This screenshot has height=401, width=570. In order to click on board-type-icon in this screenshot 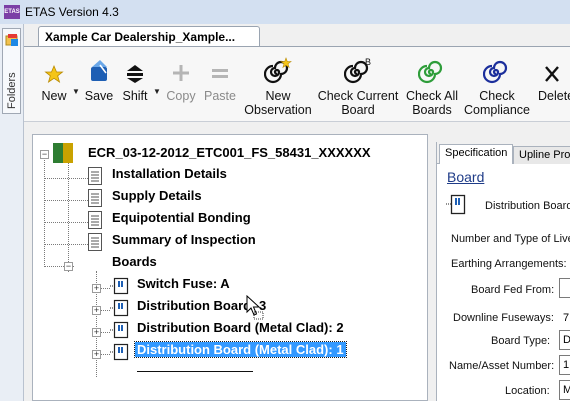, I will do `click(456, 204)`.